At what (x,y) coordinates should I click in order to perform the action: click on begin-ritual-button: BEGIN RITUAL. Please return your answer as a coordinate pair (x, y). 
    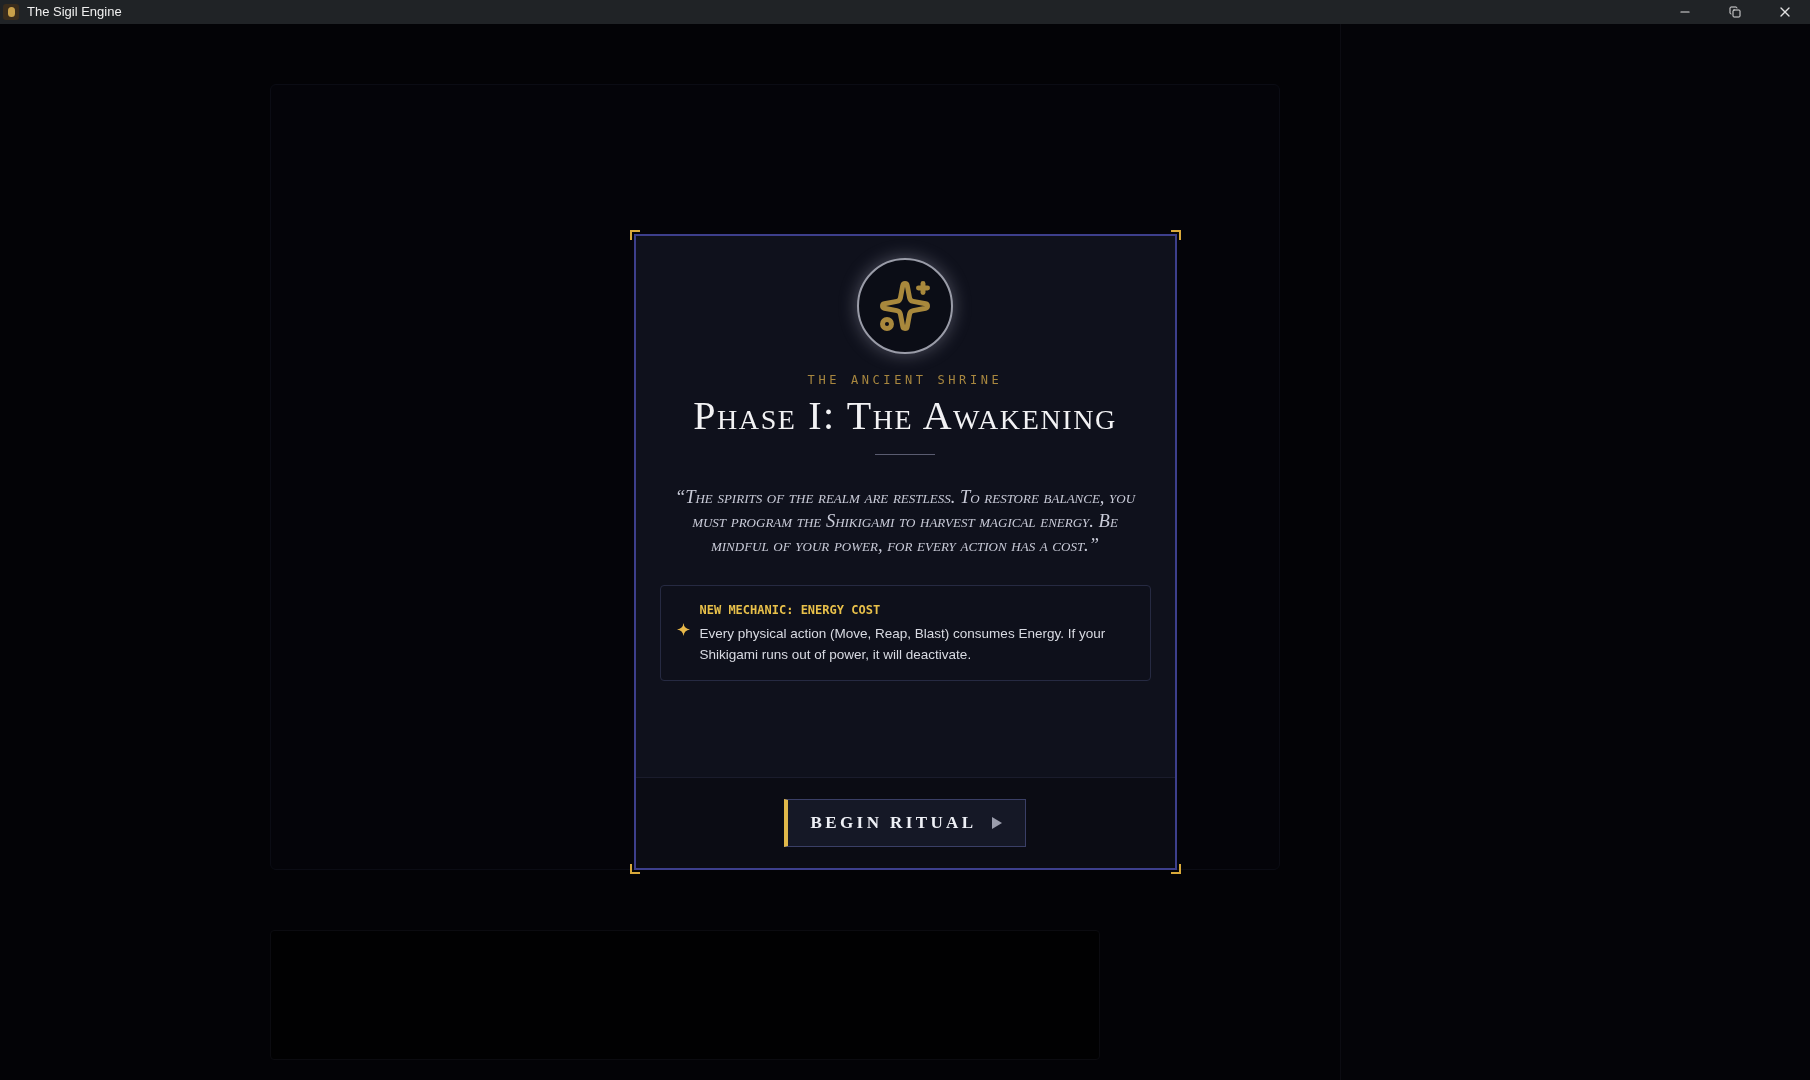
    Looking at the image, I should click on (905, 823).